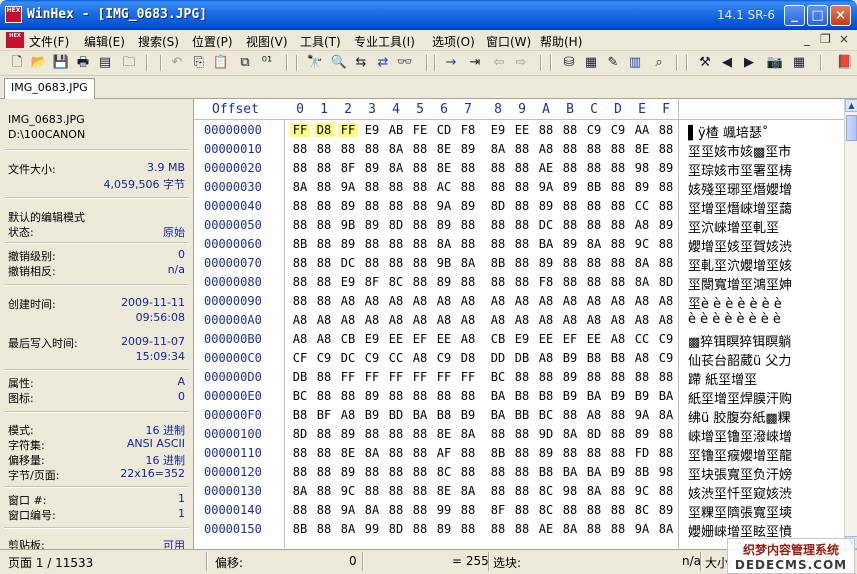 The image size is (857, 574). What do you see at coordinates (451, 62) in the screenshot?
I see `goto-offset-icon: →` at bounding box center [451, 62].